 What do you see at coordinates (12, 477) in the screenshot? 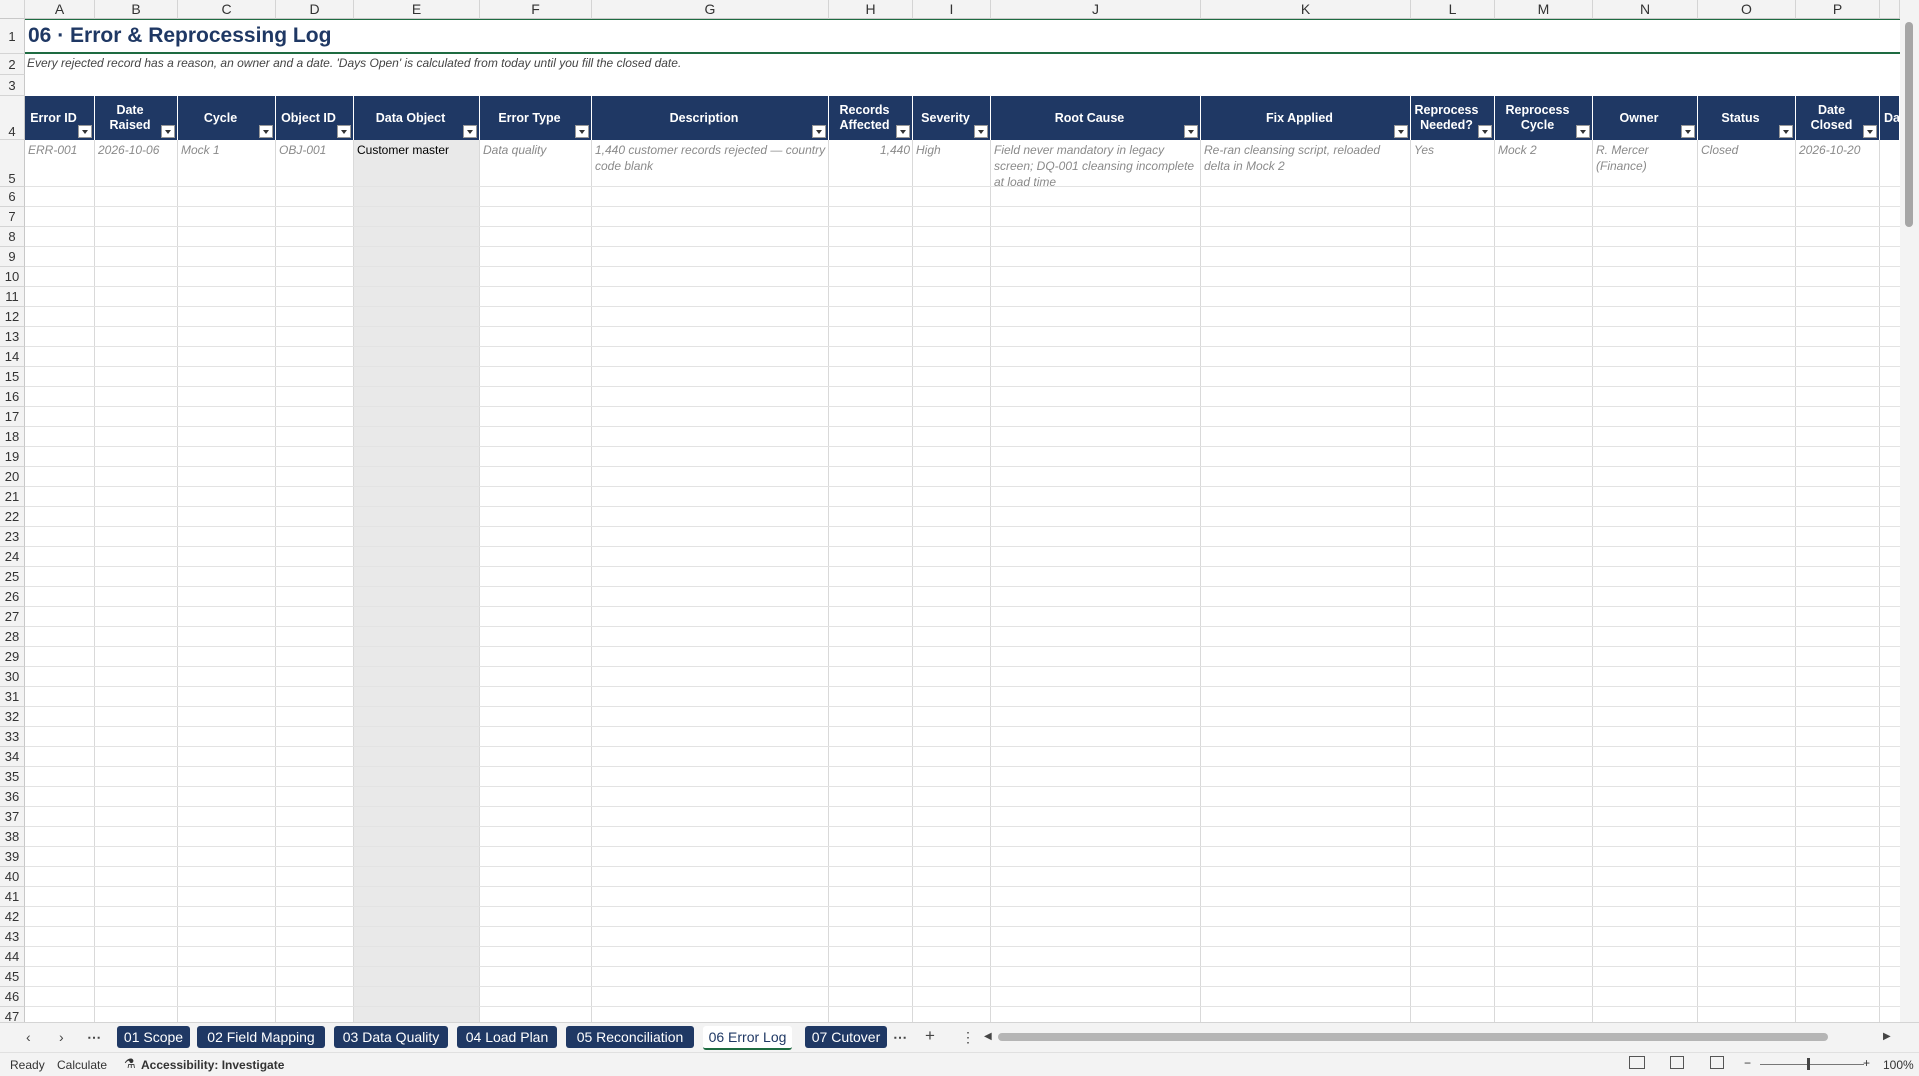
I see `row-header-20: 20` at bounding box center [12, 477].